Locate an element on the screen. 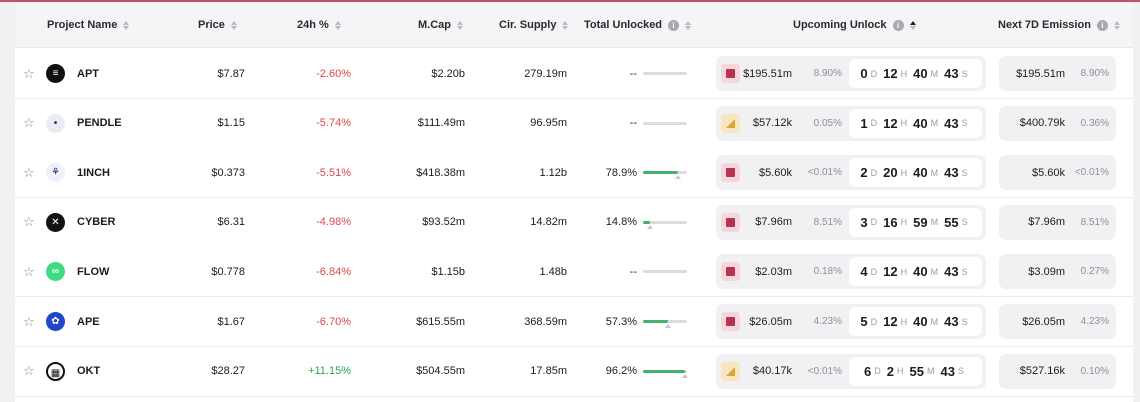 This screenshot has height=402, width=1140. project-name: PENDLE is located at coordinates (99, 123).